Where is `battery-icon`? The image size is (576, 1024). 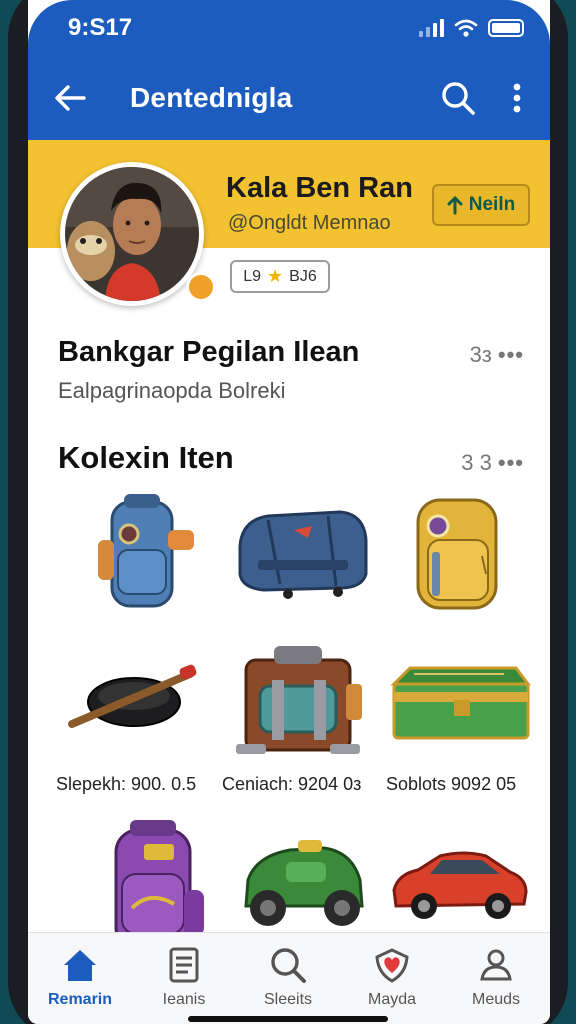
battery-icon is located at coordinates (506, 28).